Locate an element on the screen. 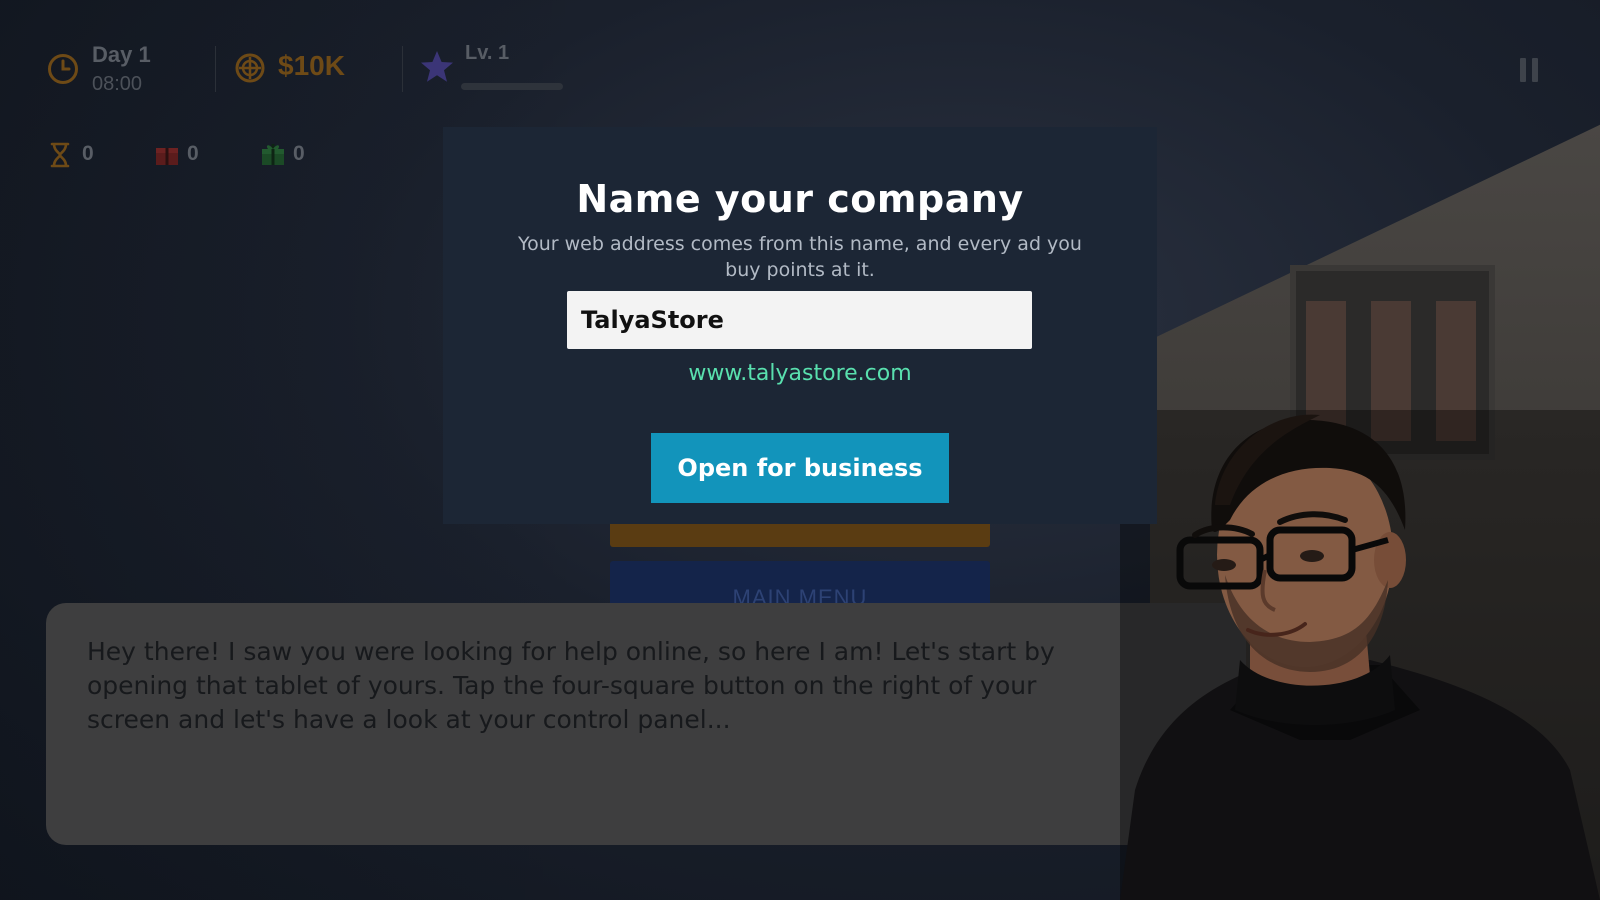 This screenshot has height=900, width=1600. level-label: Lv. 1 is located at coordinates (487, 53).